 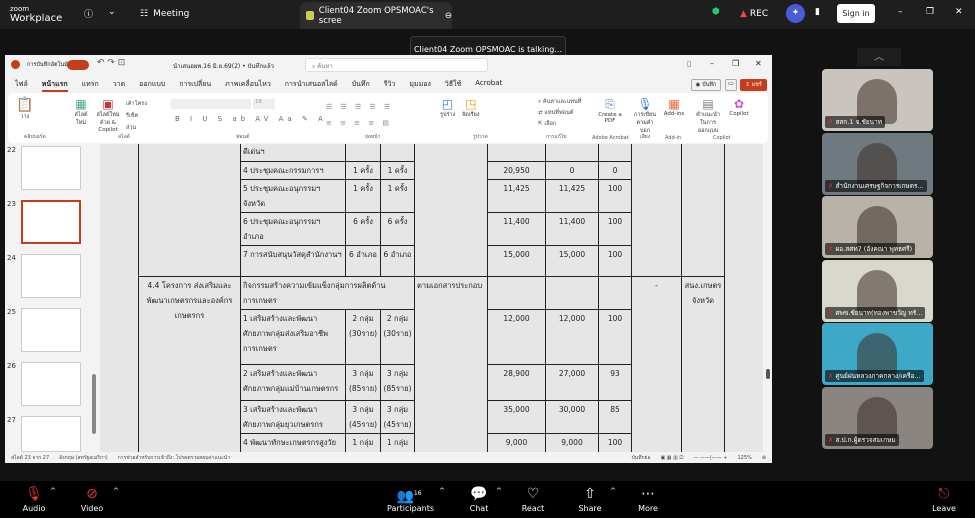 What do you see at coordinates (641, 458) in the screenshot?
I see `notes-button: บันทึกย่อ` at bounding box center [641, 458].